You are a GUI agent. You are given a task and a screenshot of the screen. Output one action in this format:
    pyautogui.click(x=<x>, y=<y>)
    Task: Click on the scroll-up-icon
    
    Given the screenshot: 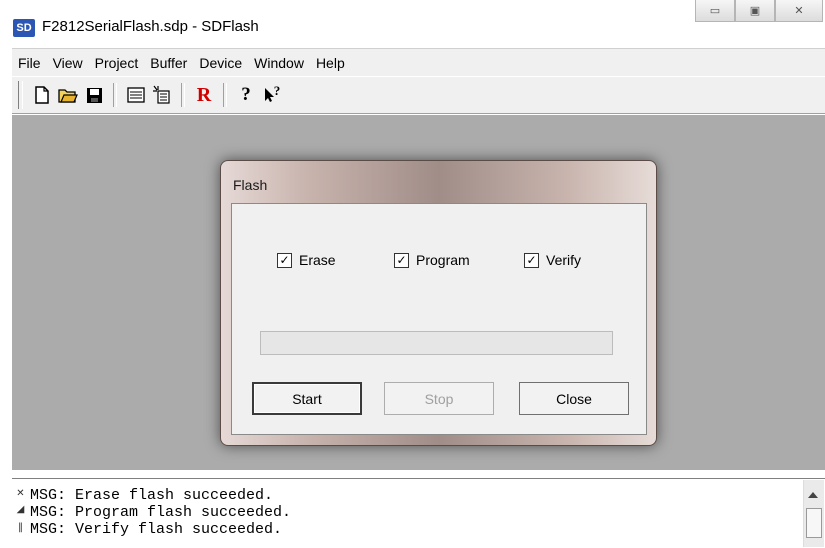 What is the action you would take?
    pyautogui.click(x=813, y=495)
    